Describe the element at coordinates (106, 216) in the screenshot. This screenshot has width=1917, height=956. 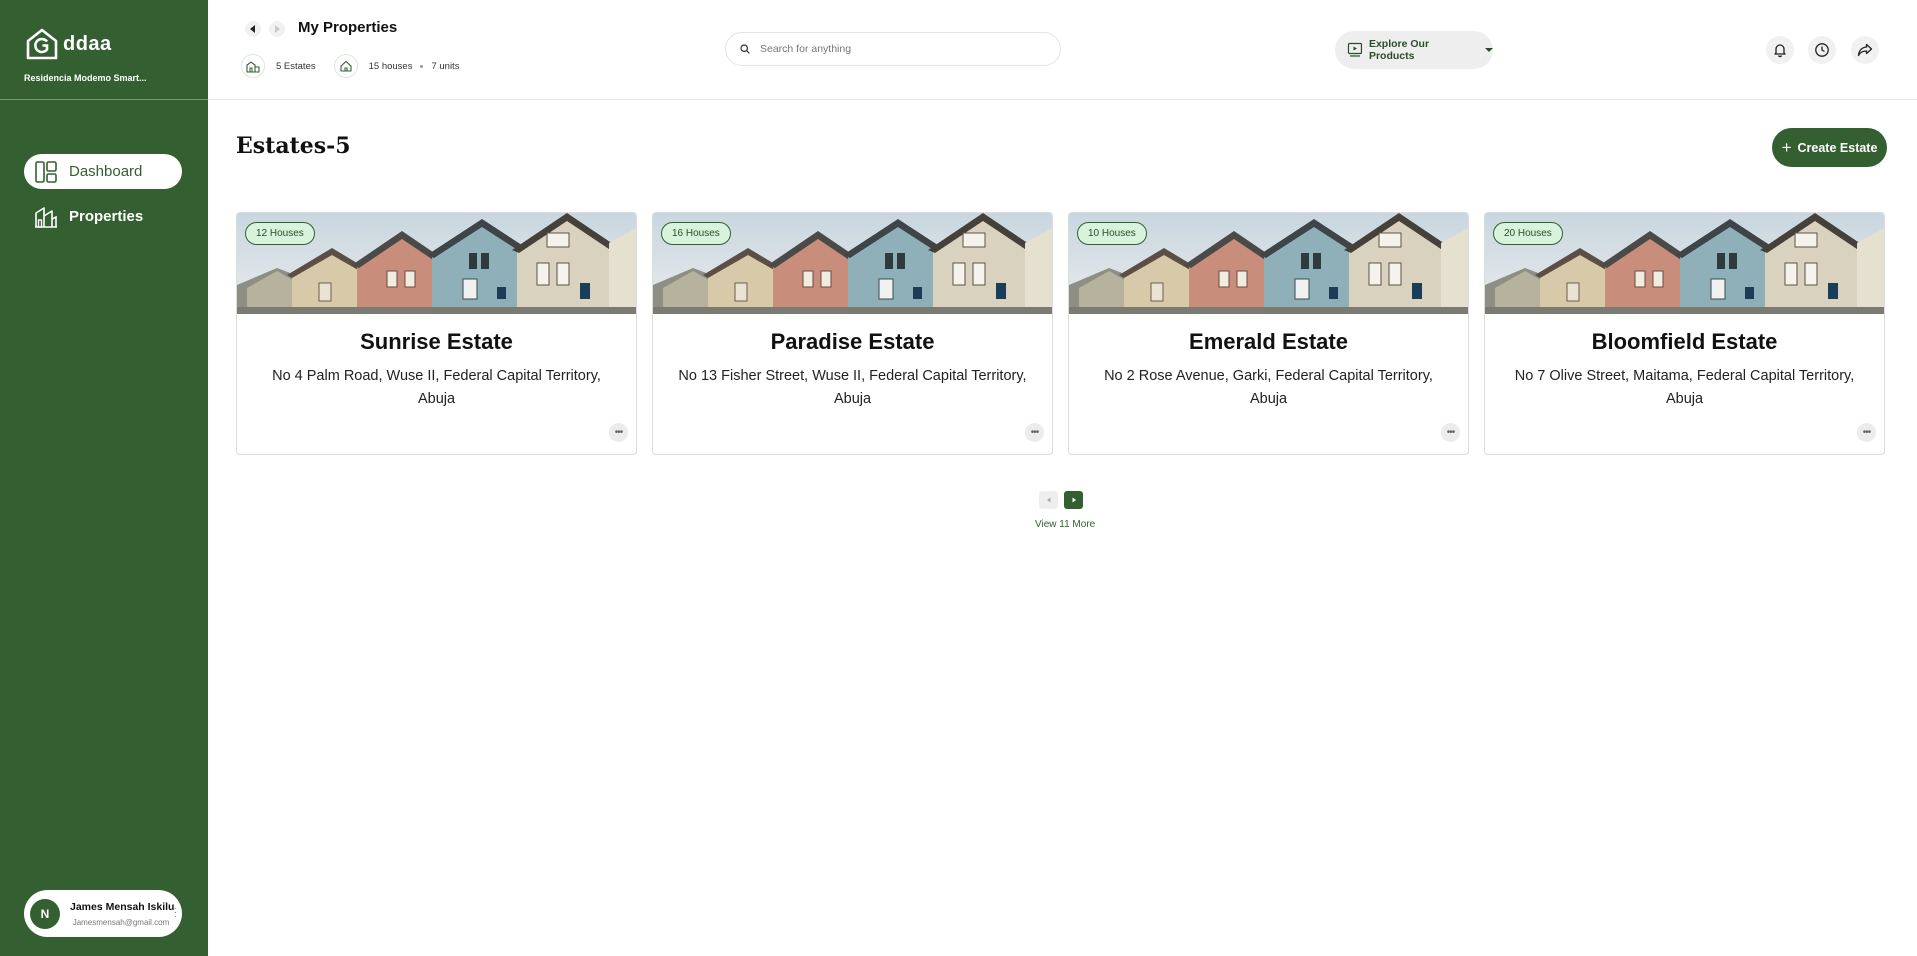
I see `sidebar-item-label: Properties` at that location.